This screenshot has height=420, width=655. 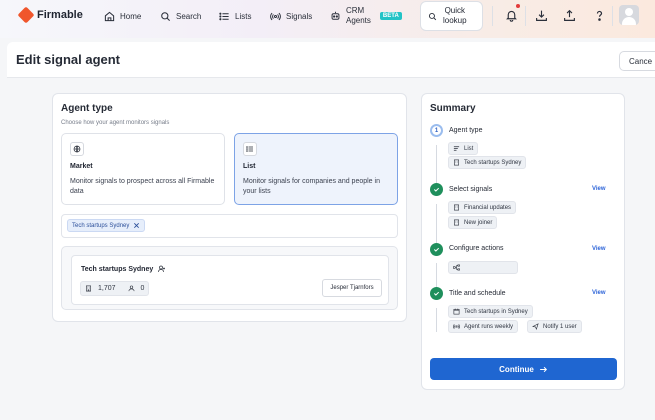 I want to click on summary-chip: Notify 1 user, so click(x=554, y=326).